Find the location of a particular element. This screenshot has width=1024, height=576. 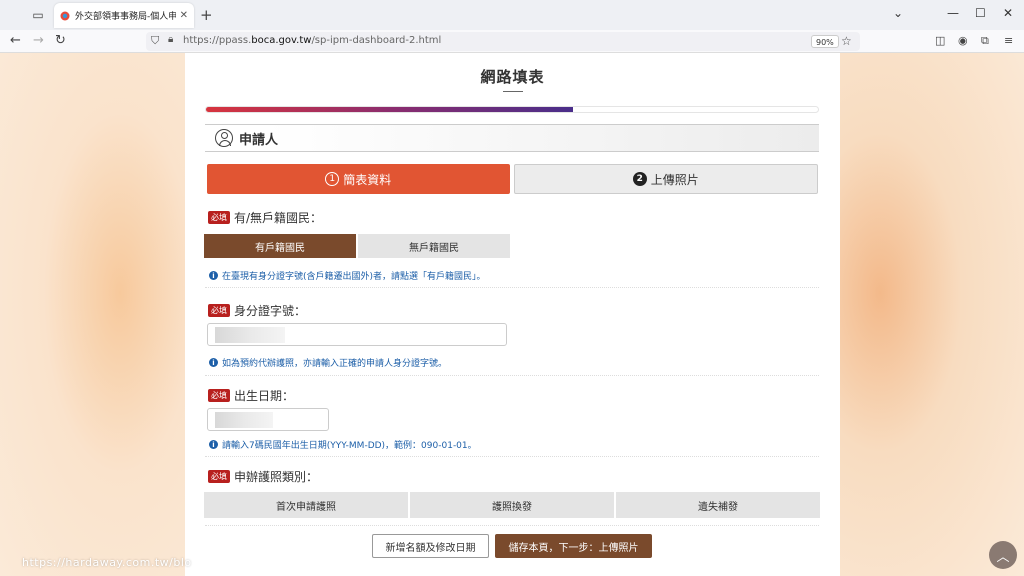

birth-date-input is located at coordinates (268, 419).